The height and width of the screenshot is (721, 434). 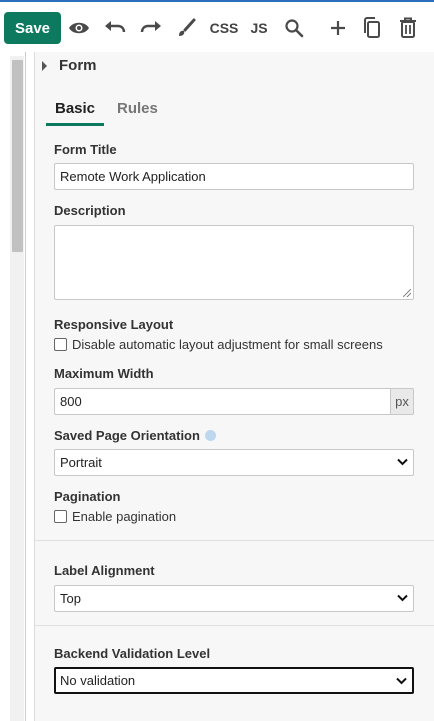 I want to click on form-title-input: Remote Work Application, so click(x=234, y=176).